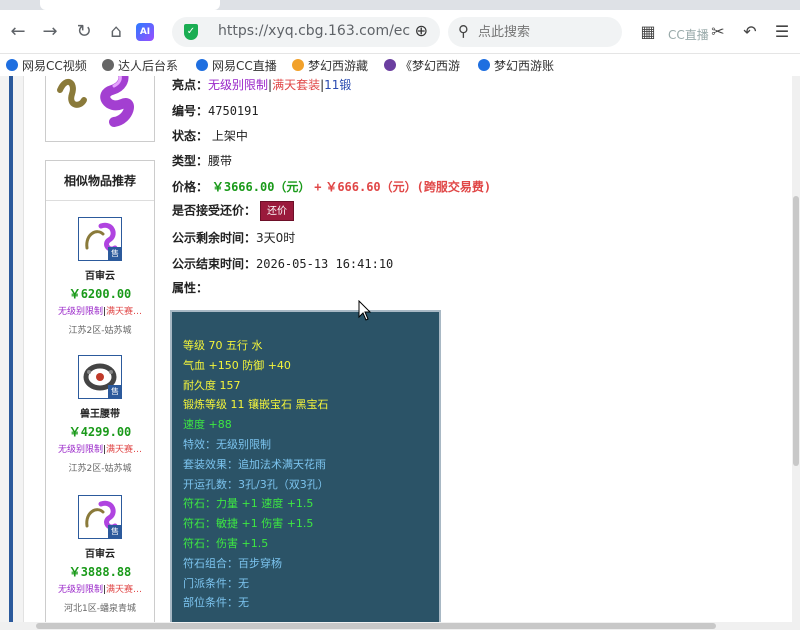  Describe the element at coordinates (212, 385) in the screenshot. I see `attr-line: 耐久度 157` at that location.